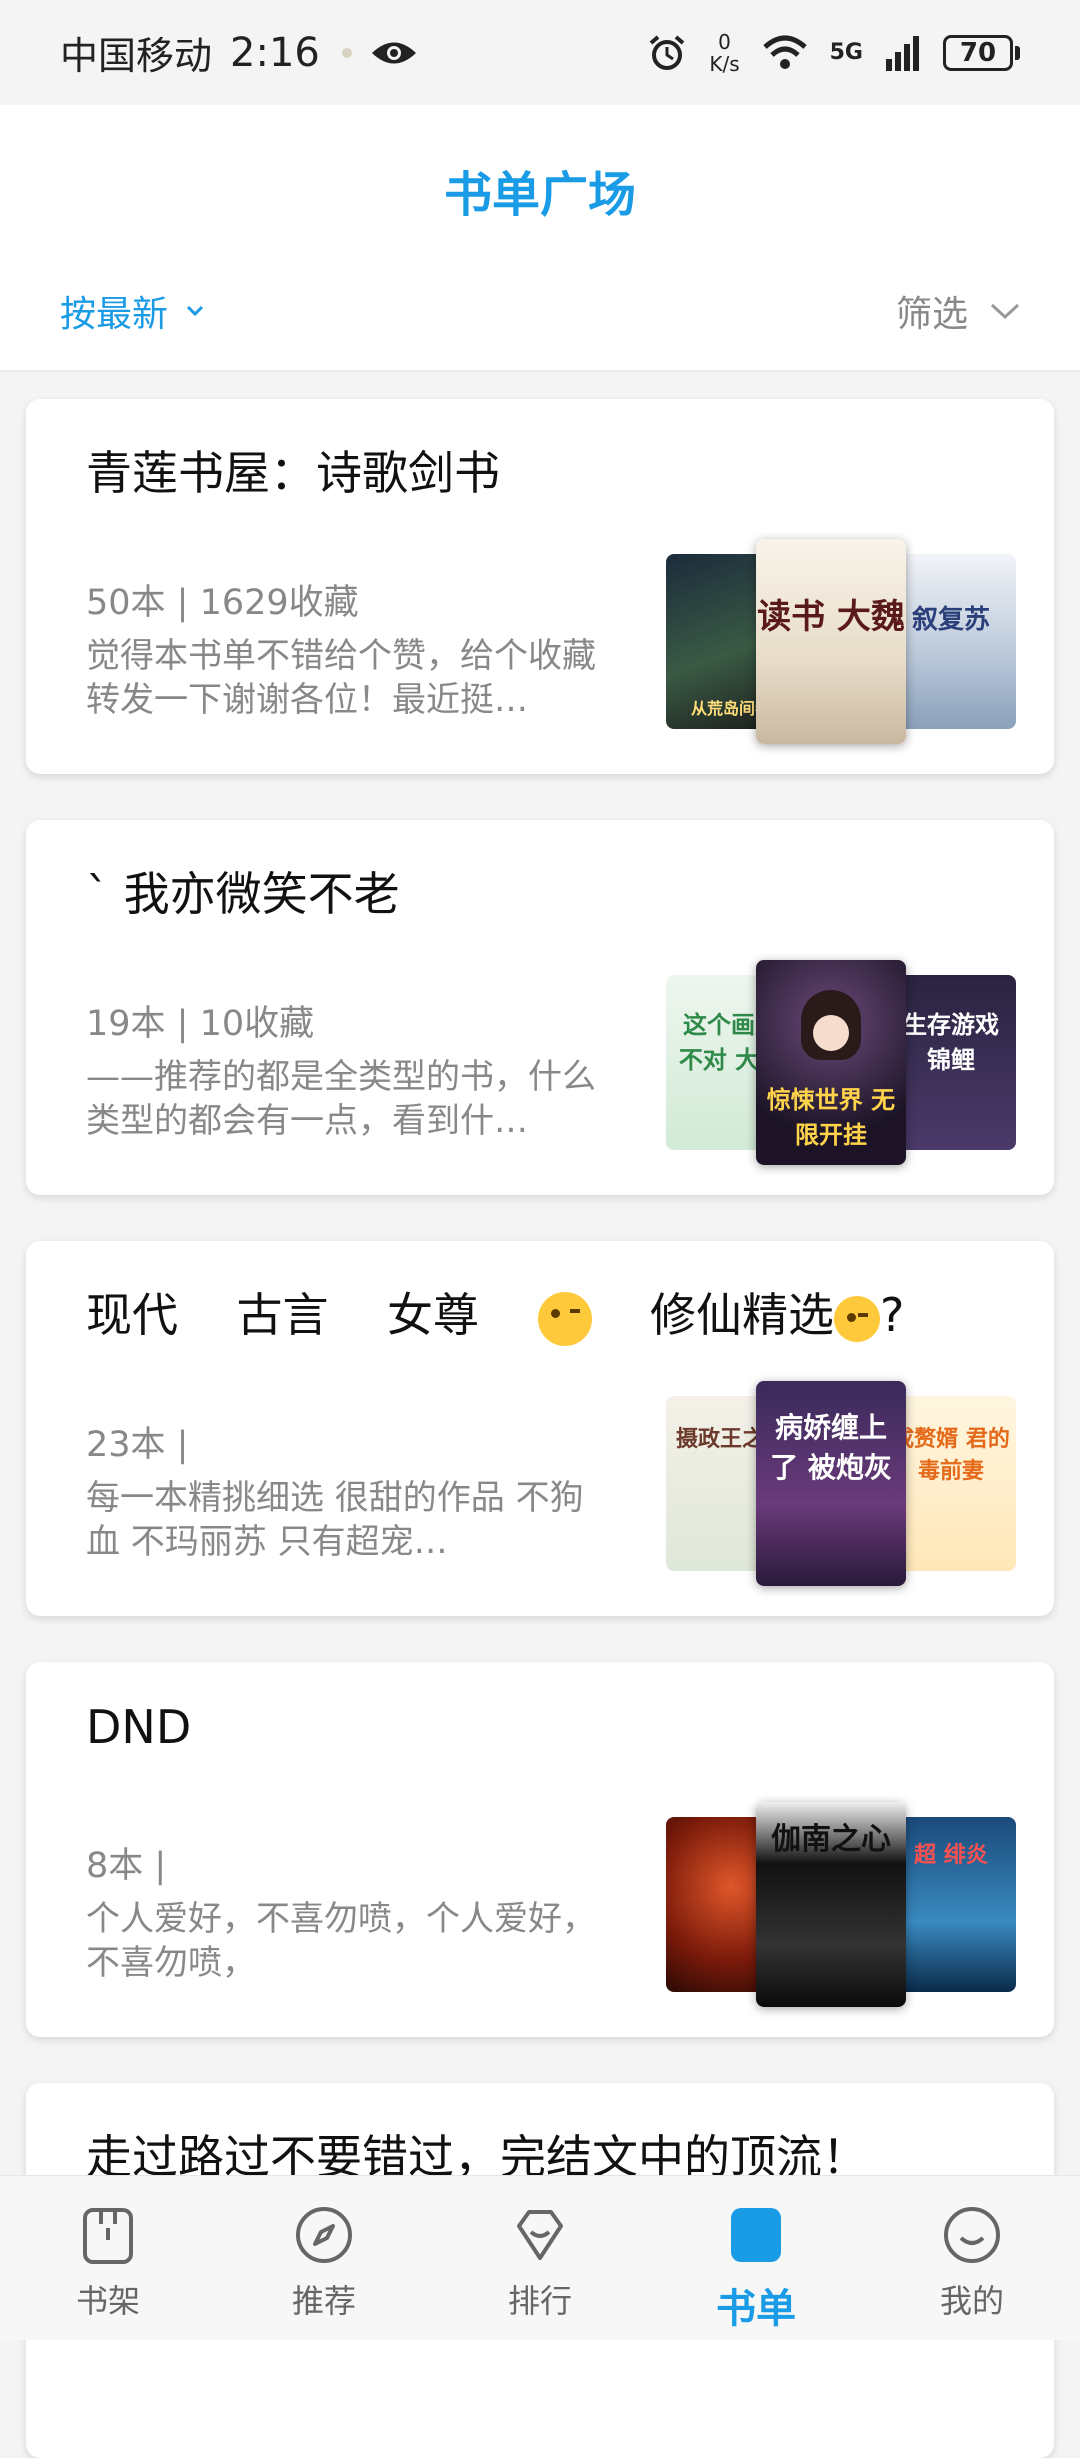 Image resolution: width=1080 pixels, height=2458 pixels. I want to click on tab-mine: 我的, so click(972, 2258).